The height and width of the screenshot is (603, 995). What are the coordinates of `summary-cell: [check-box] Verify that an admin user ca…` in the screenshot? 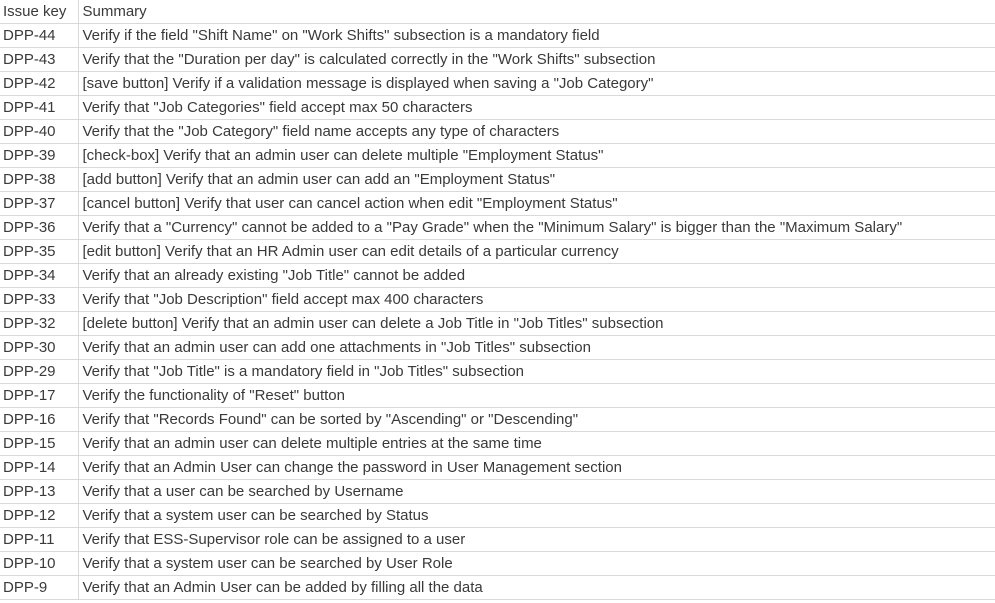 It's located at (536, 155).